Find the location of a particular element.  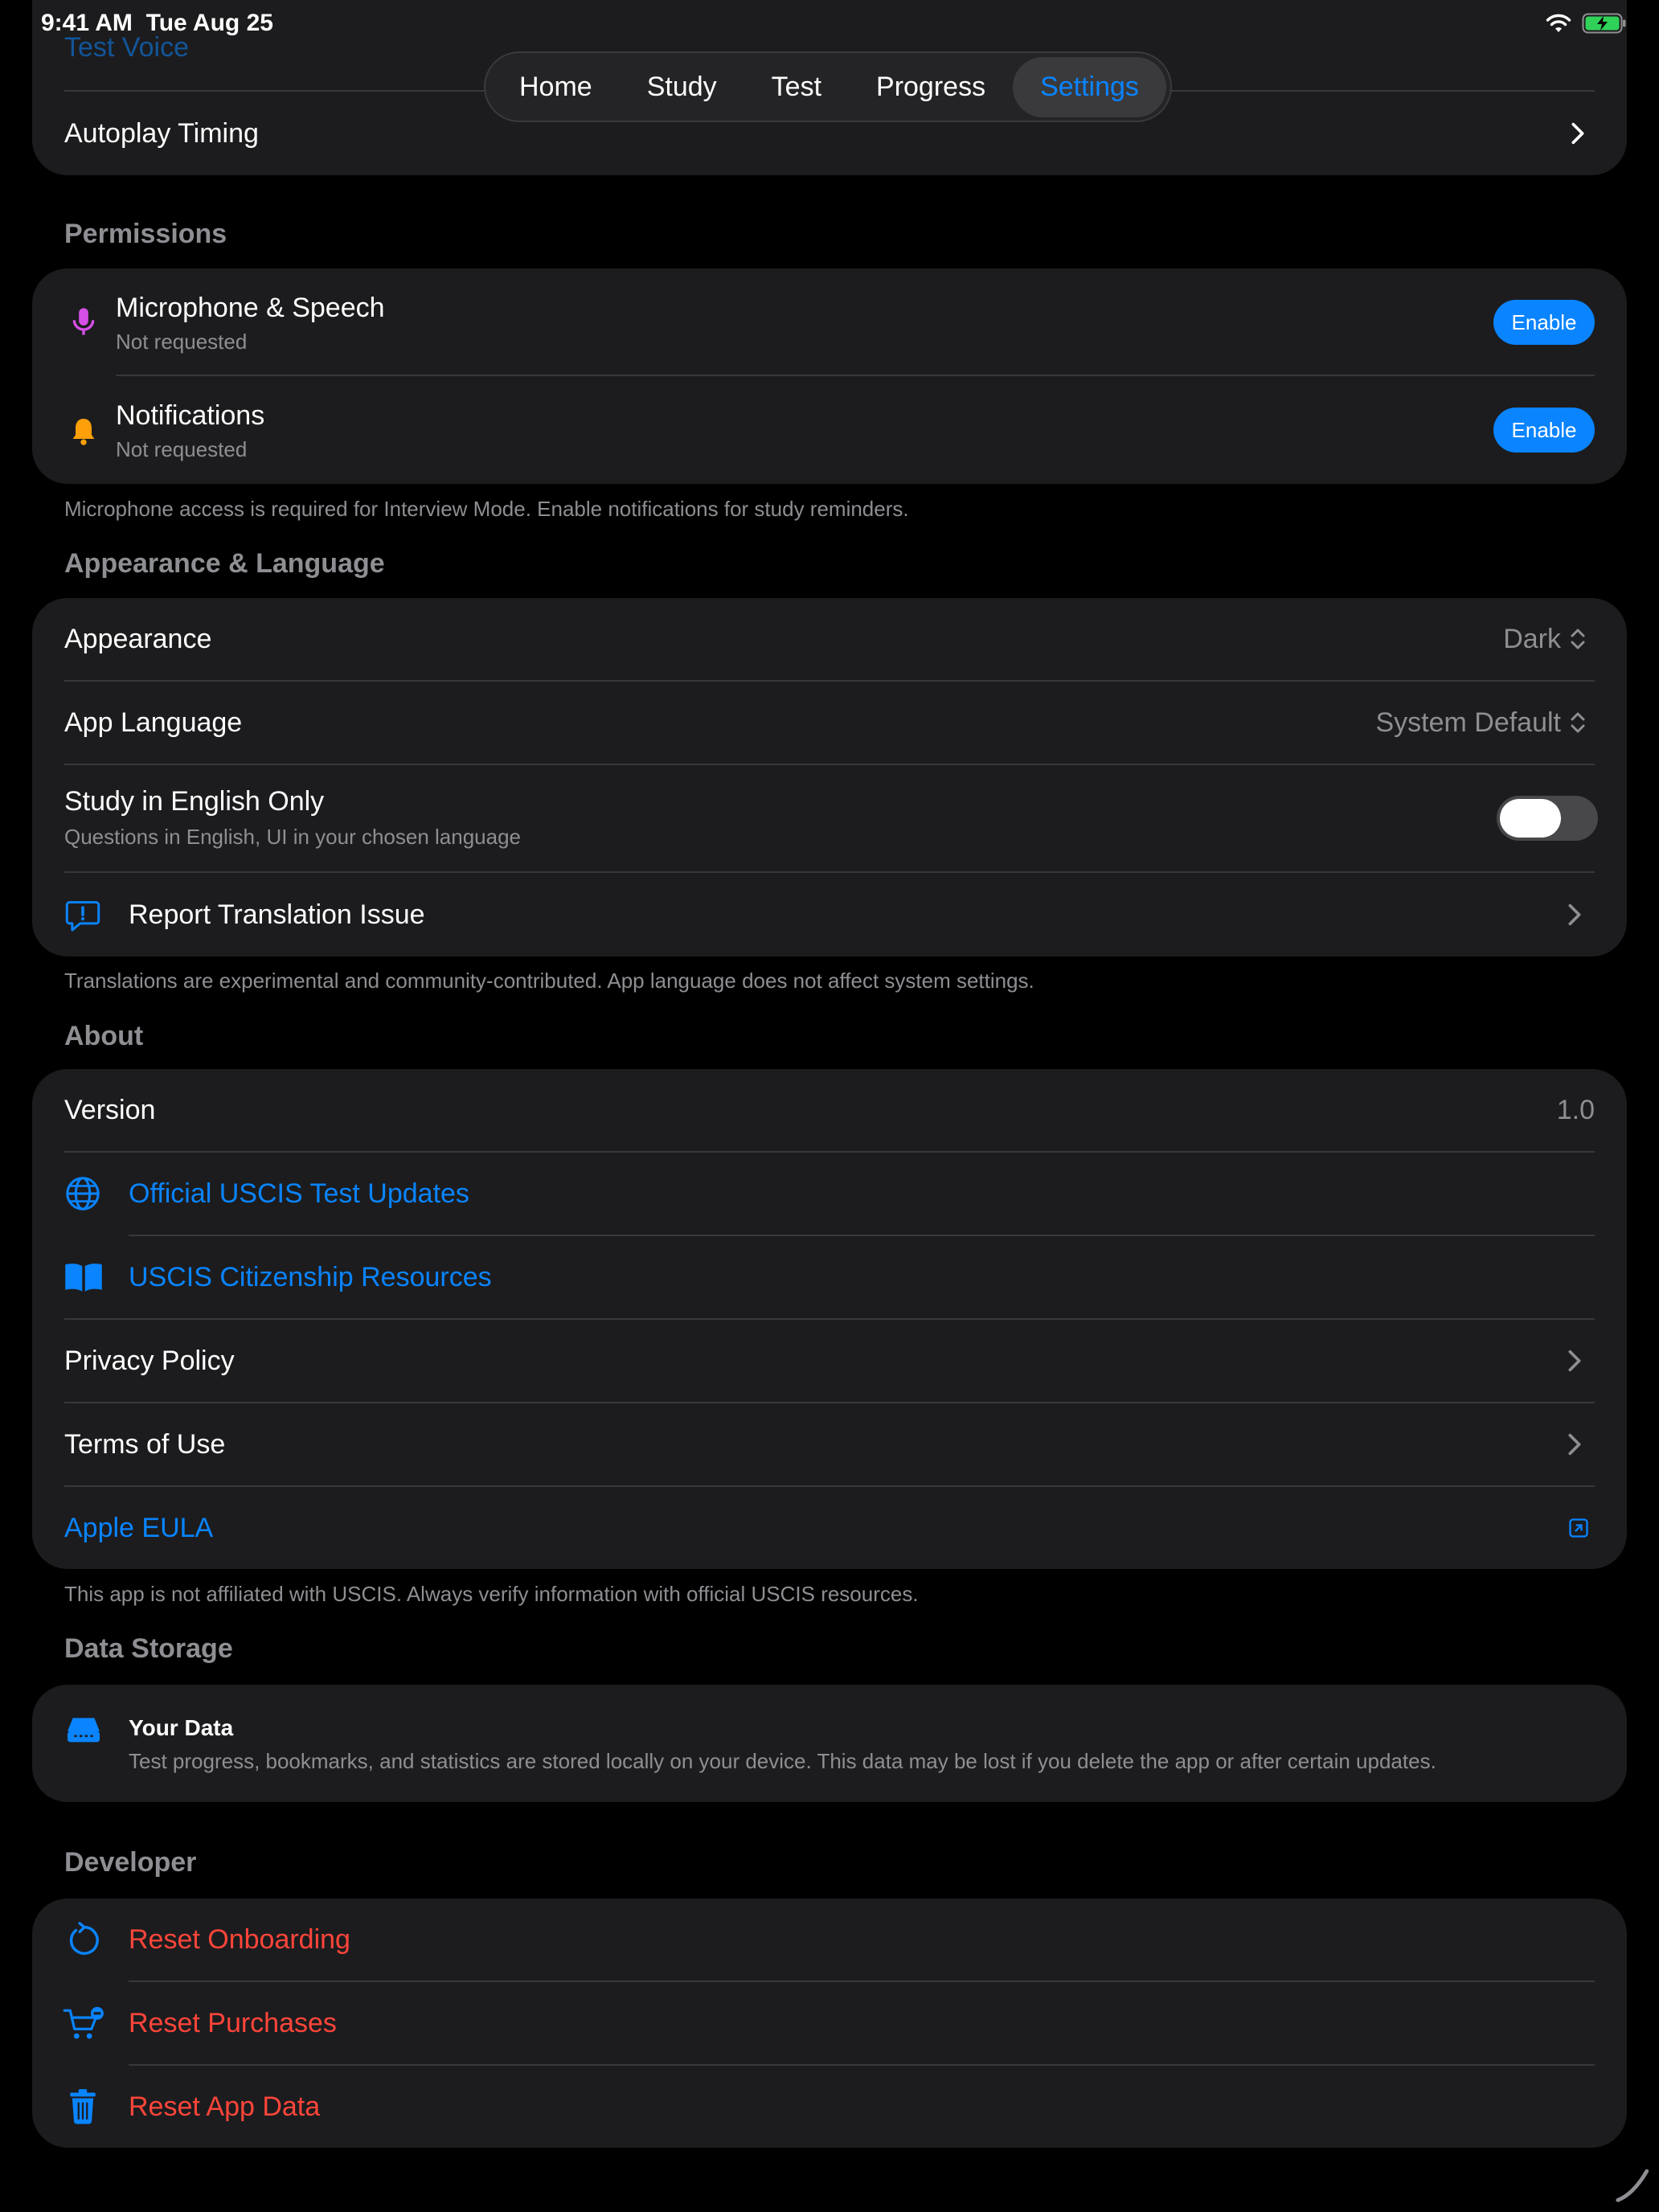

tab-bar: Home Study Test Progress Settings is located at coordinates (828, 86).